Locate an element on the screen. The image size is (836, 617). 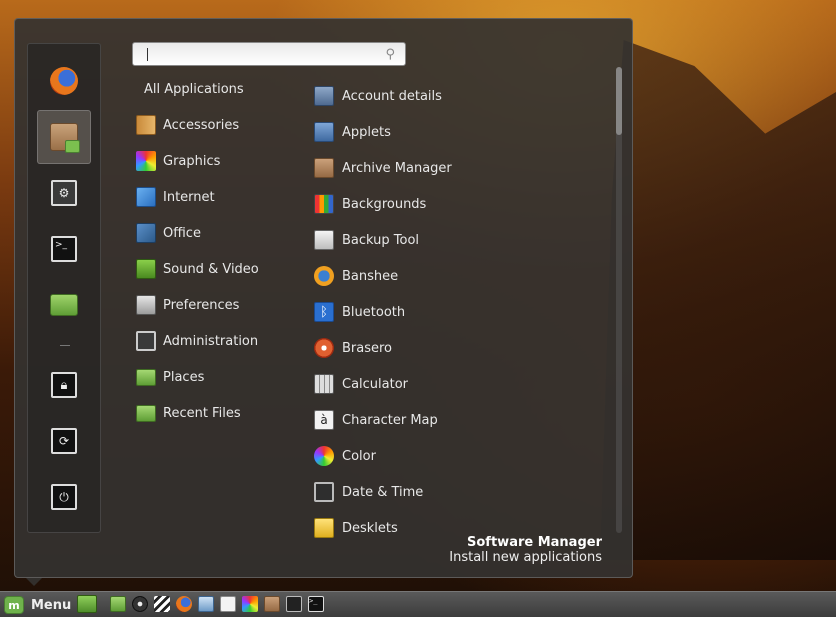
scrollbar-thumb is located at coordinates (619, 101).